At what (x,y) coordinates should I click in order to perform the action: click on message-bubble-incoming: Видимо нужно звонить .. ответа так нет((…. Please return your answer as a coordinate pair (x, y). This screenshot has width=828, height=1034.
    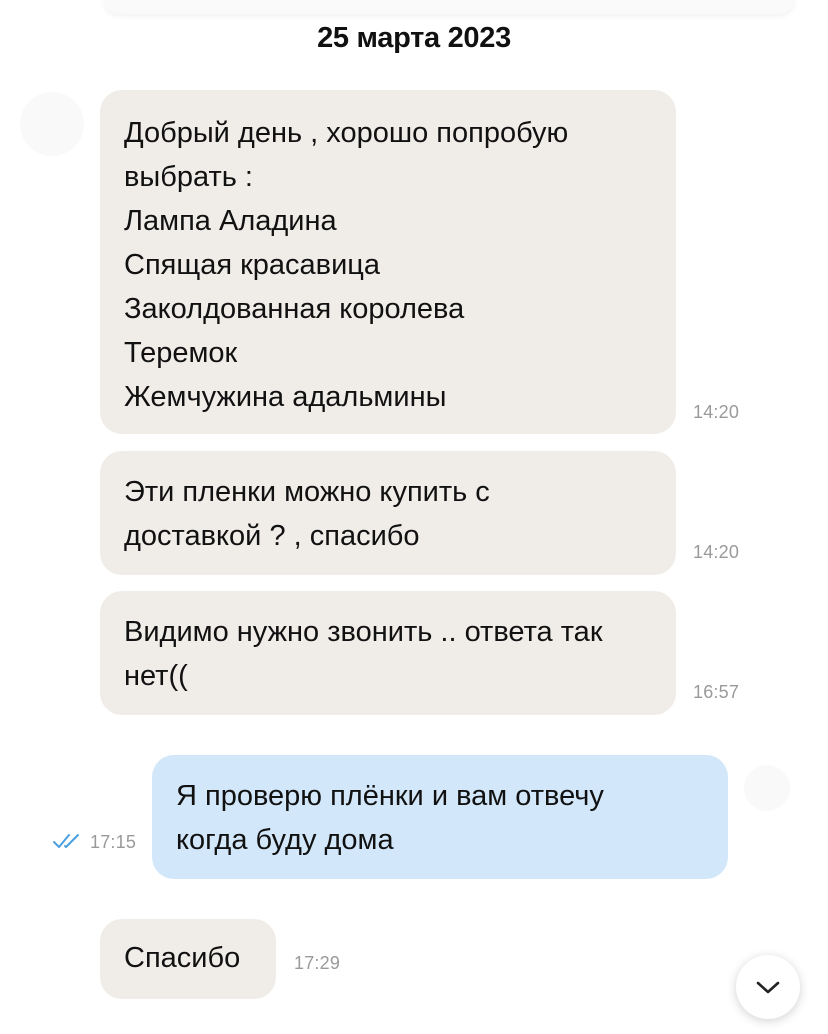
    Looking at the image, I should click on (419, 653).